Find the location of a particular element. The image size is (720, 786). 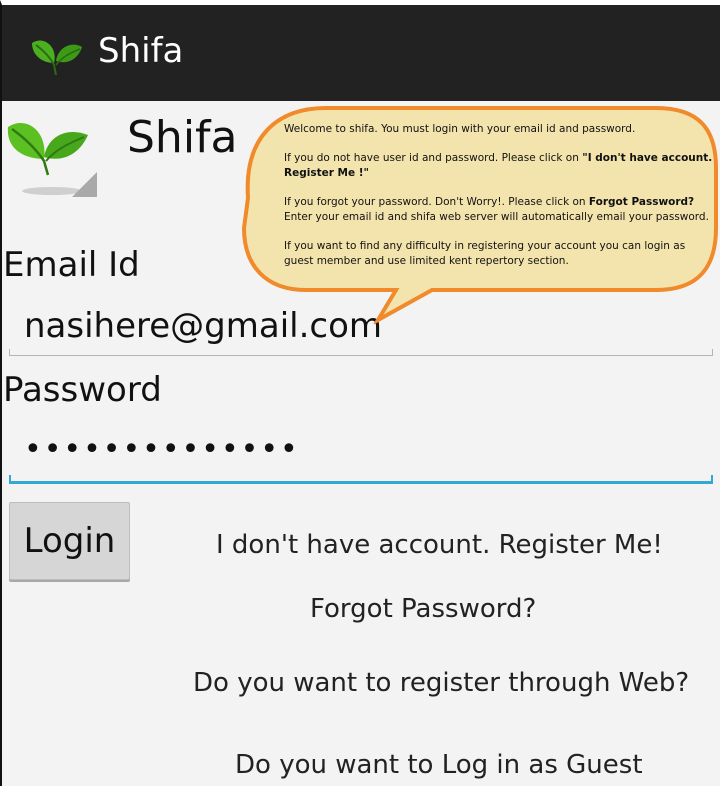

app-title: Shifa is located at coordinates (141, 51).